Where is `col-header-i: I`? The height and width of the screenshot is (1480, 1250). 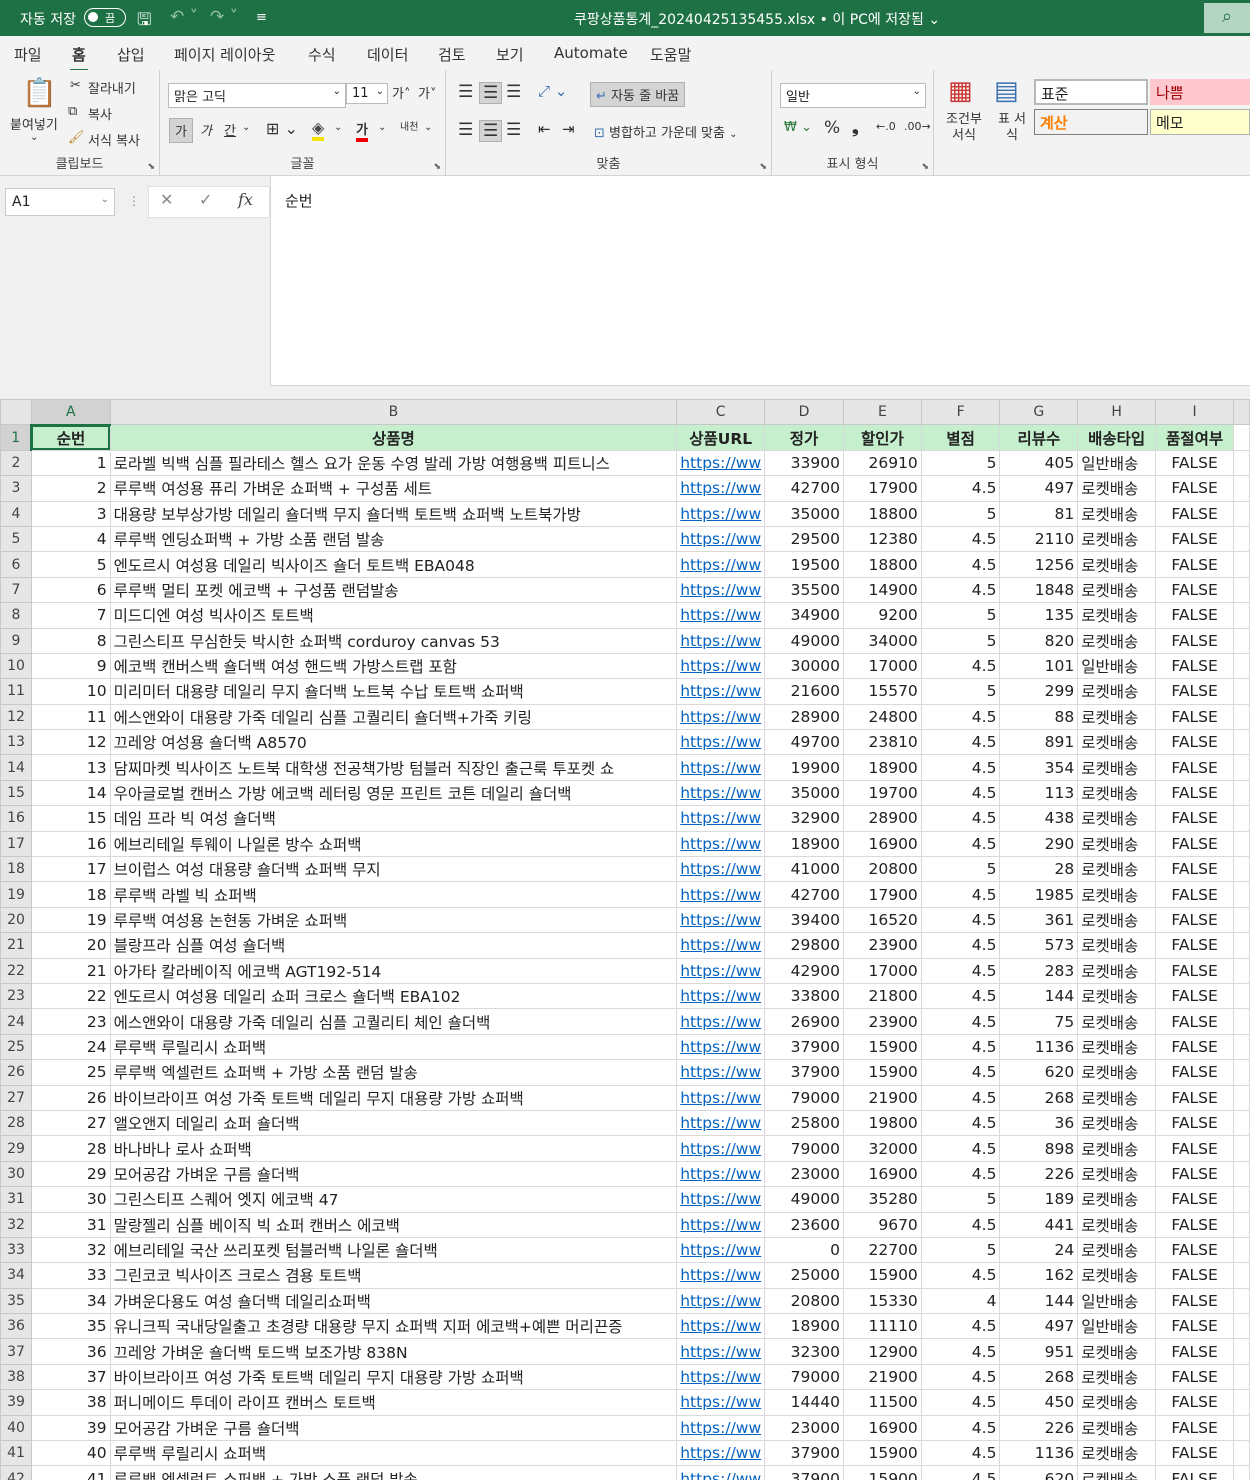 col-header-i: I is located at coordinates (1195, 412).